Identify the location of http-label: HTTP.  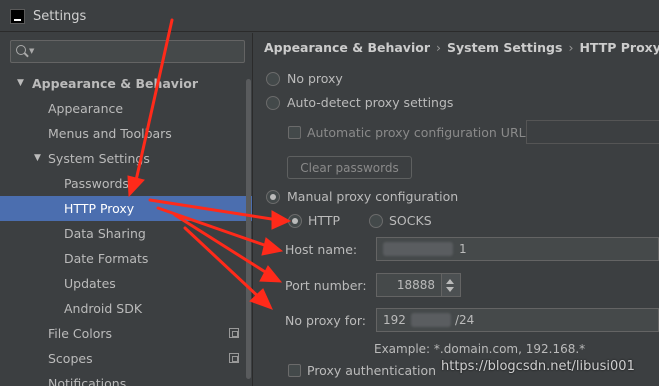
(324, 220).